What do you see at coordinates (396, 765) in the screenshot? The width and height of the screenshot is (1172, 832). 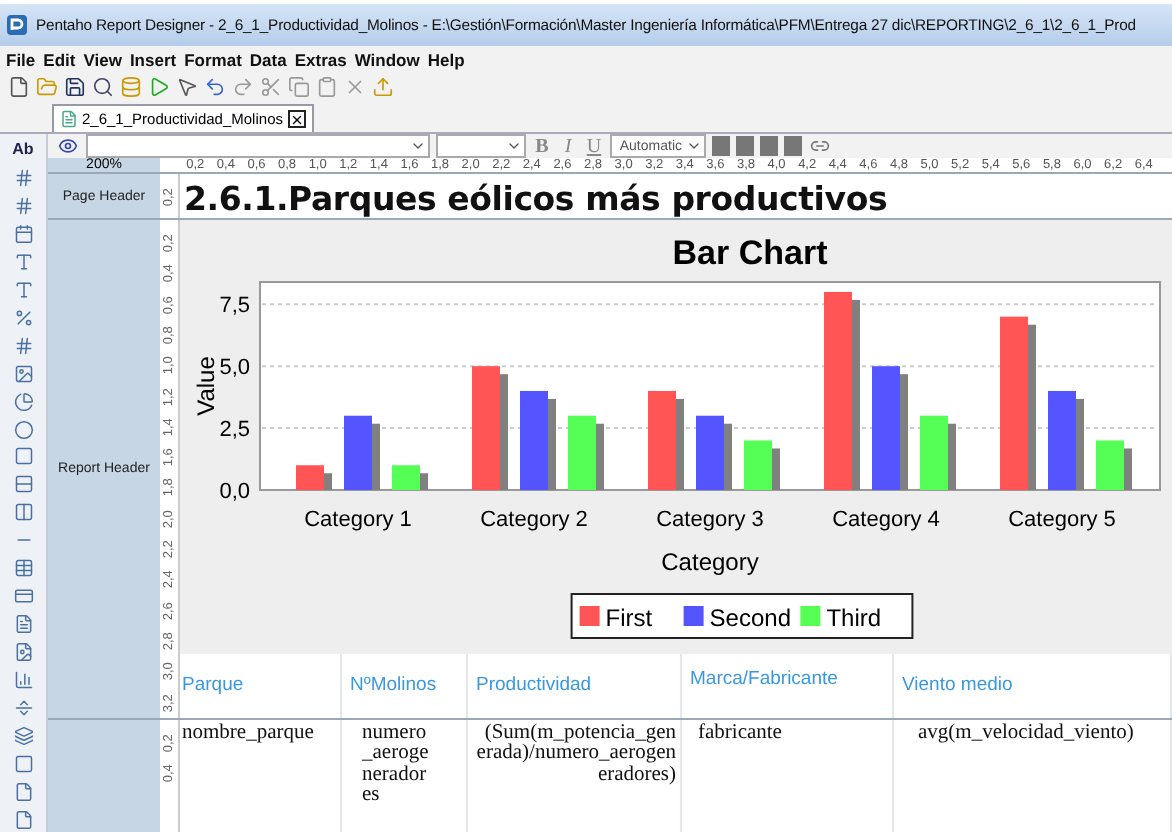 I see `field-cell: numero_aerogeneradores` at bounding box center [396, 765].